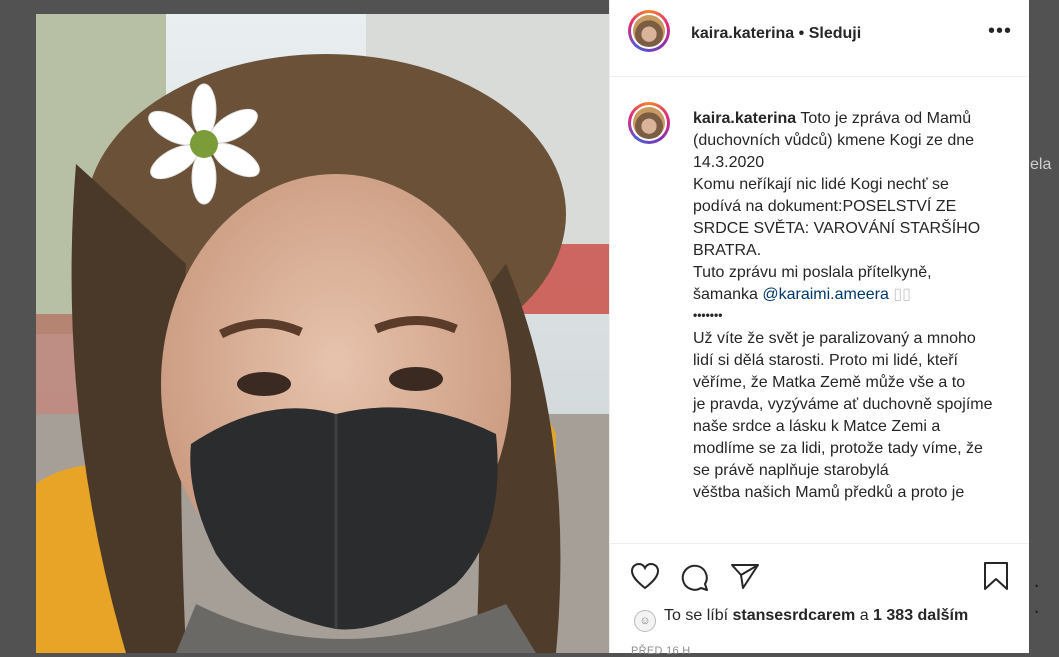  Describe the element at coordinates (1039, 597) in the screenshot. I see `background-peek-dots: · ·` at that location.